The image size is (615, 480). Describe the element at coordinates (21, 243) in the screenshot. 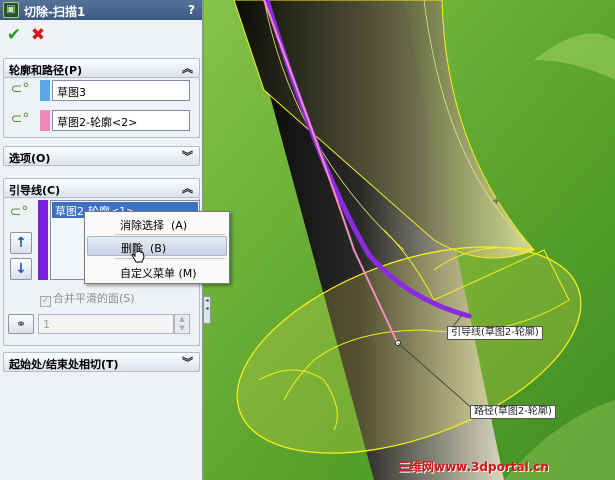

I see `move-up-button: ↑` at that location.